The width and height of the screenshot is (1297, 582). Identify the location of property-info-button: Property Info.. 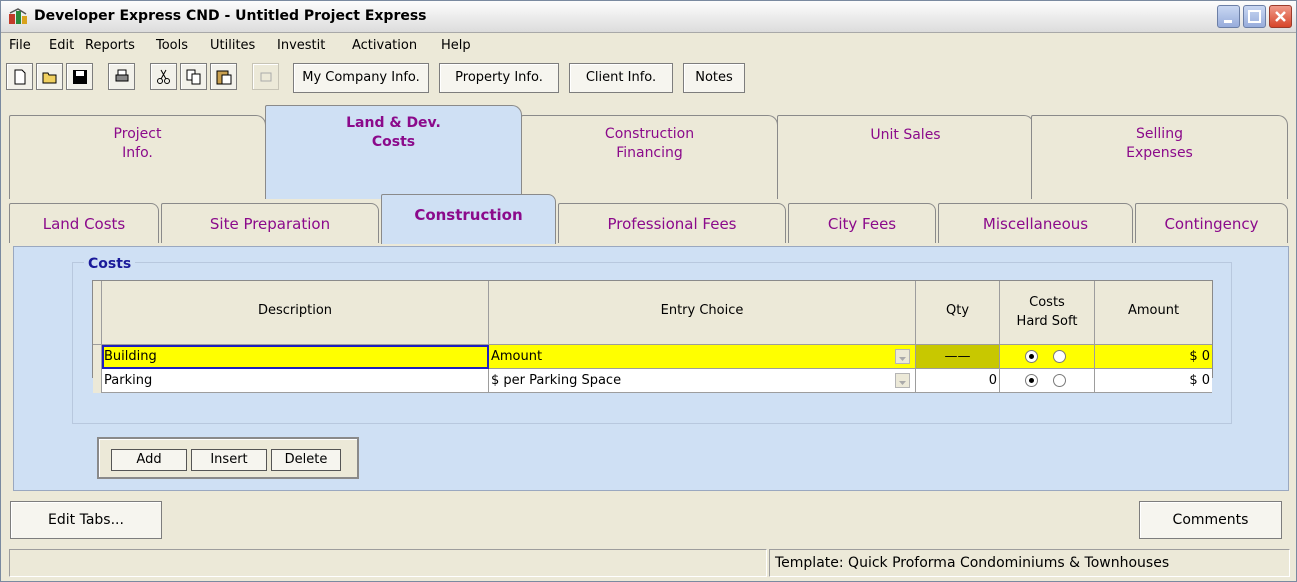
(499, 78).